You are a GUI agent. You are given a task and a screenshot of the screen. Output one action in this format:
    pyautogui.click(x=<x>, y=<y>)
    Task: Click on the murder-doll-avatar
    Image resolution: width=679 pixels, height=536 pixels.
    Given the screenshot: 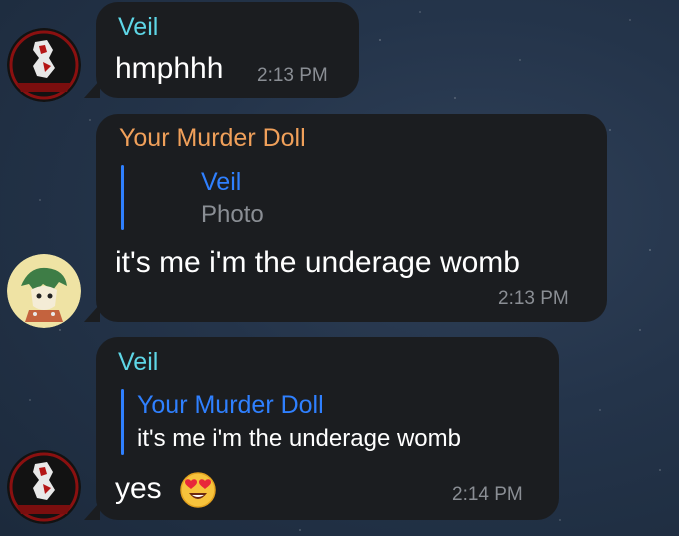 What is the action you would take?
    pyautogui.click(x=44, y=291)
    